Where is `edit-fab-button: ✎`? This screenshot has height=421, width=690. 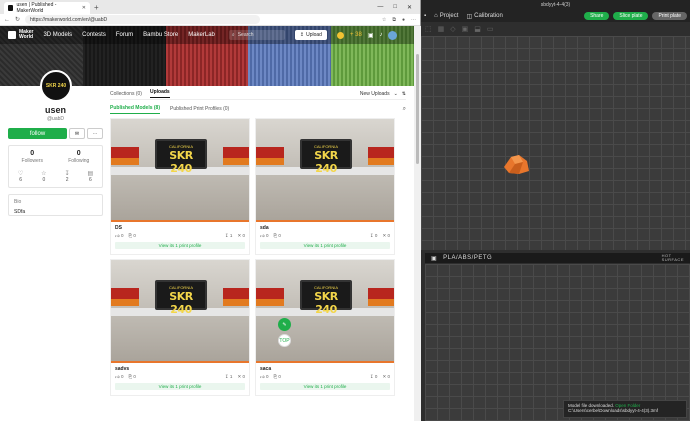 edit-fab-button: ✎ is located at coordinates (284, 324).